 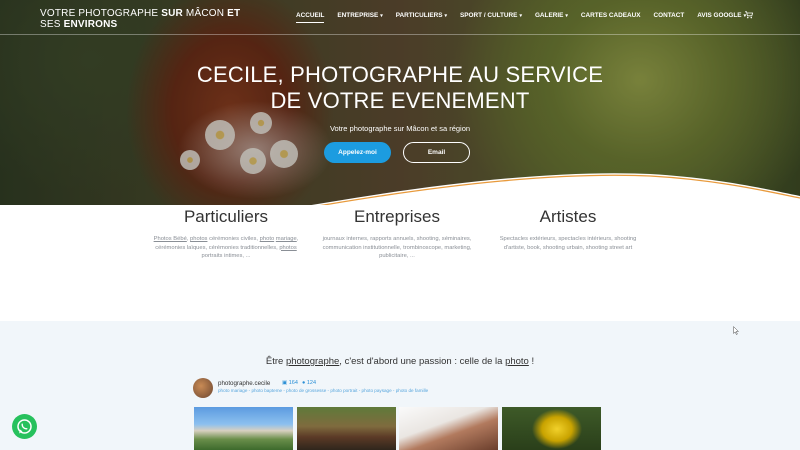 I want to click on link-photo: photo, so click(x=267, y=239).